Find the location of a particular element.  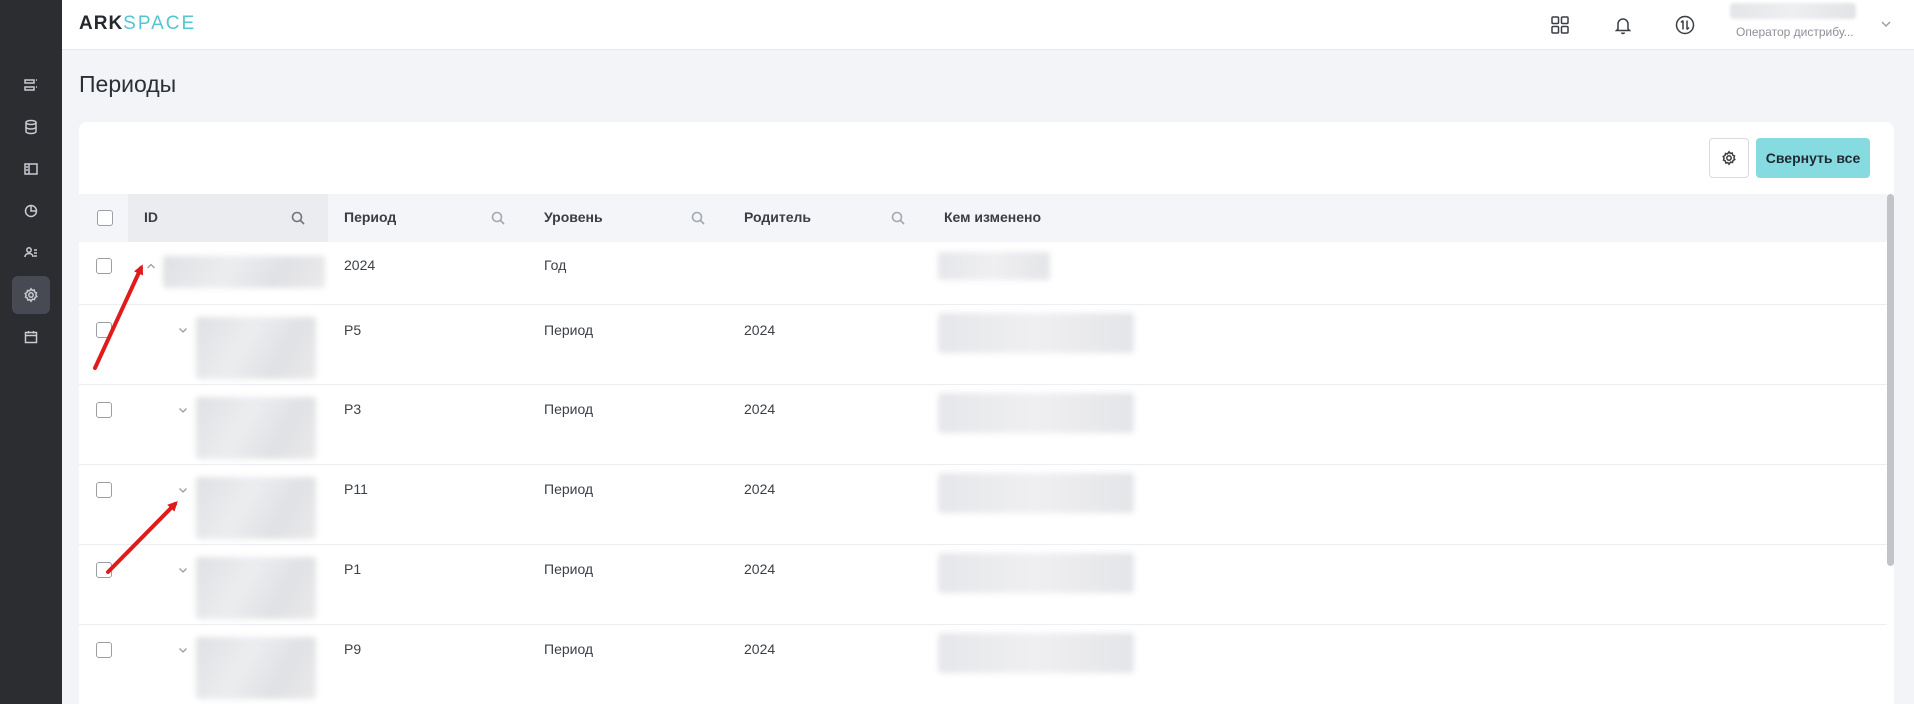

table-row: 2024 Год is located at coordinates (983, 273).